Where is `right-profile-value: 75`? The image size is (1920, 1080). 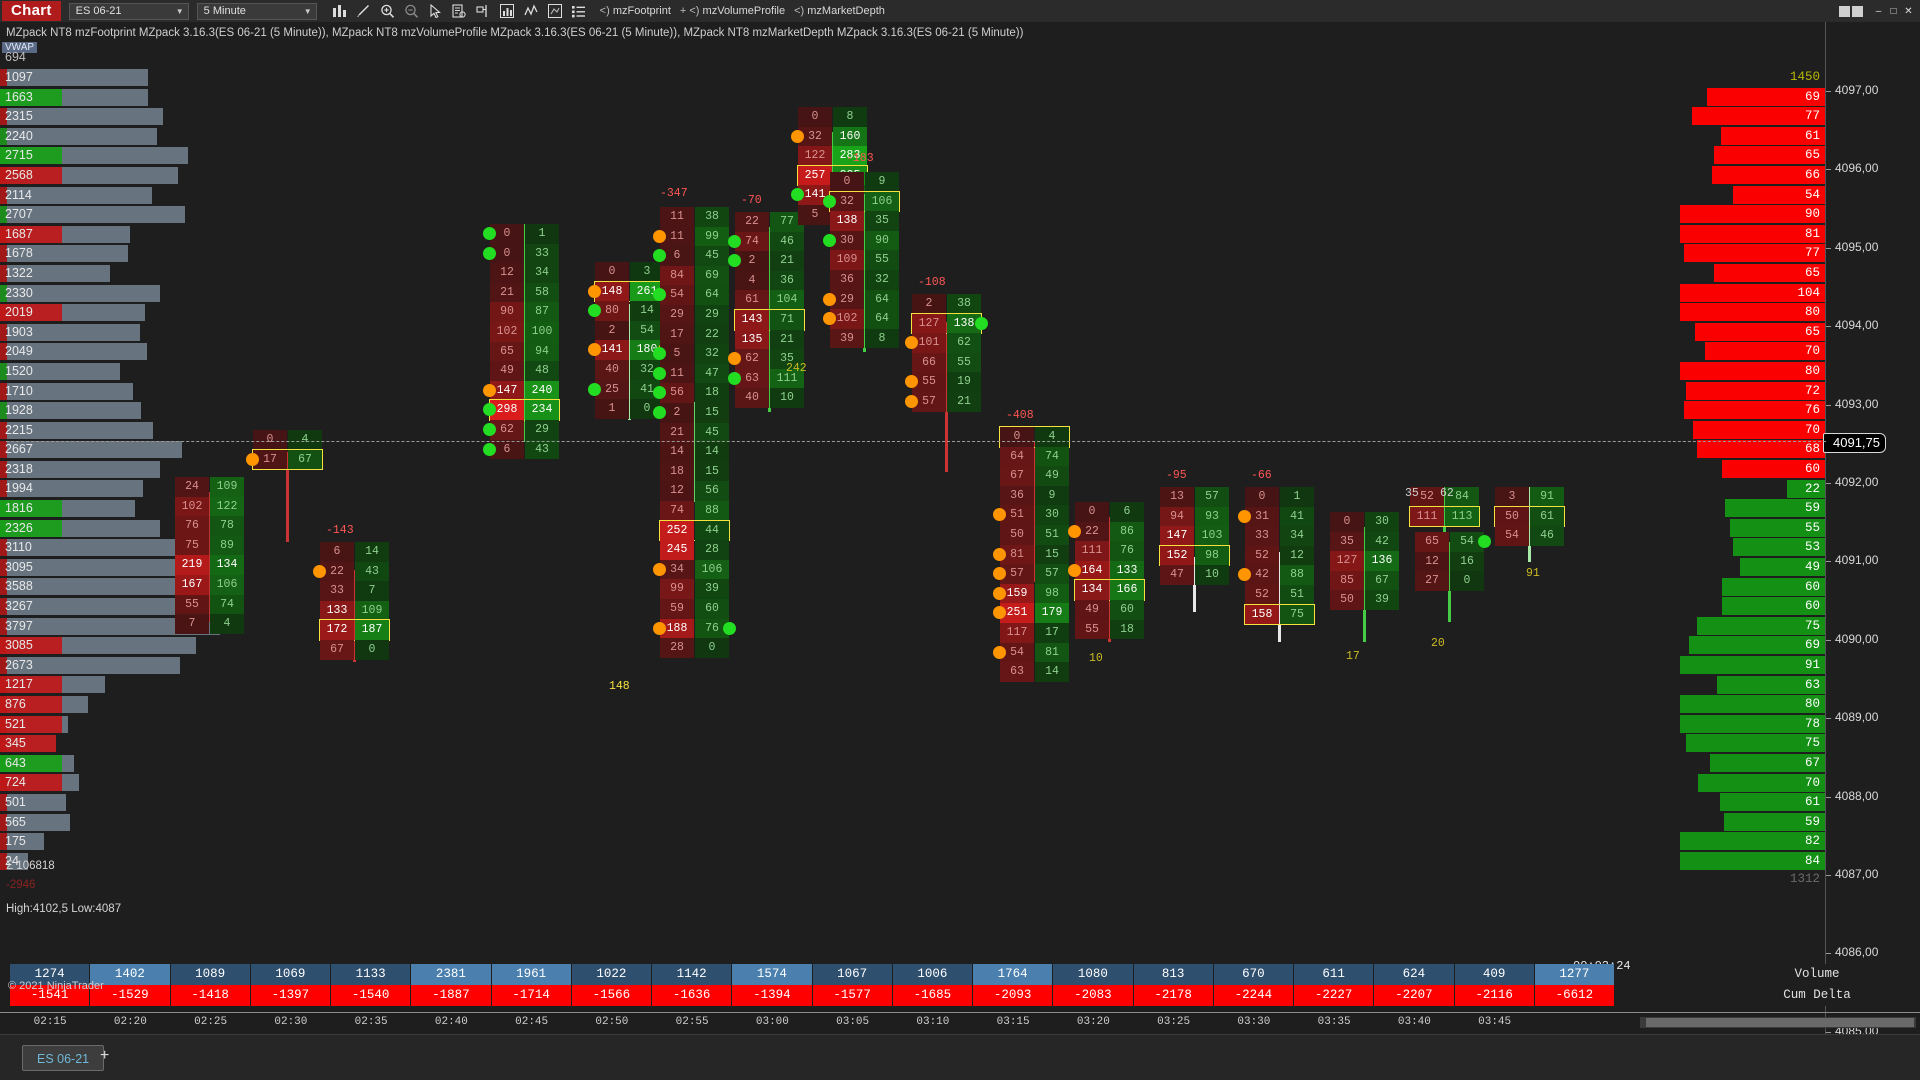 right-profile-value: 75 is located at coordinates (1812, 625).